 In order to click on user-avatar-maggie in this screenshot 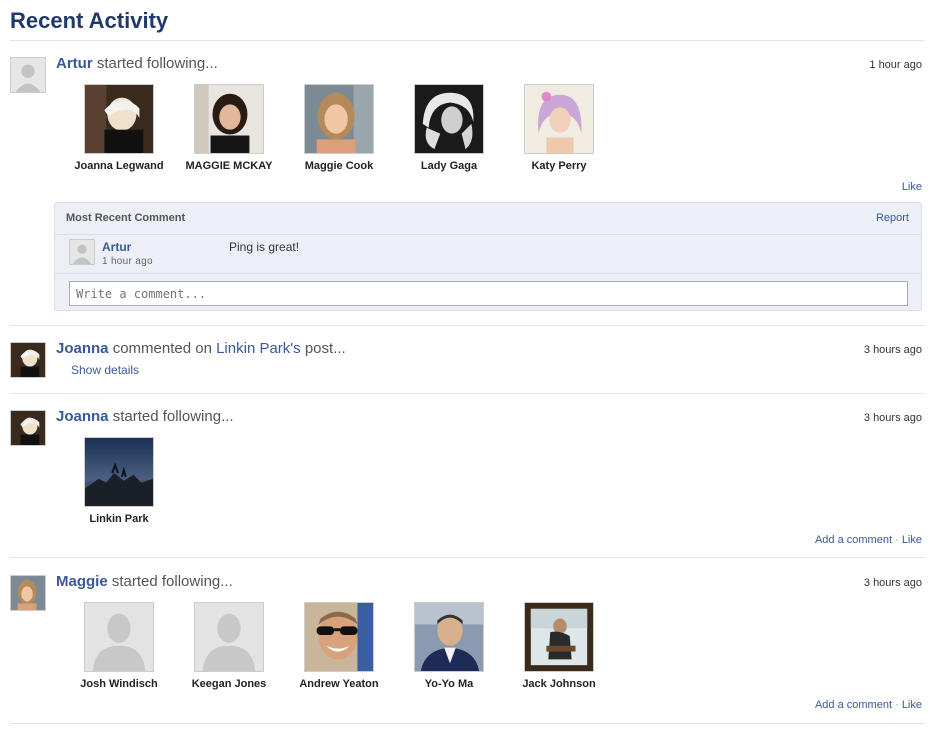, I will do `click(28, 593)`.